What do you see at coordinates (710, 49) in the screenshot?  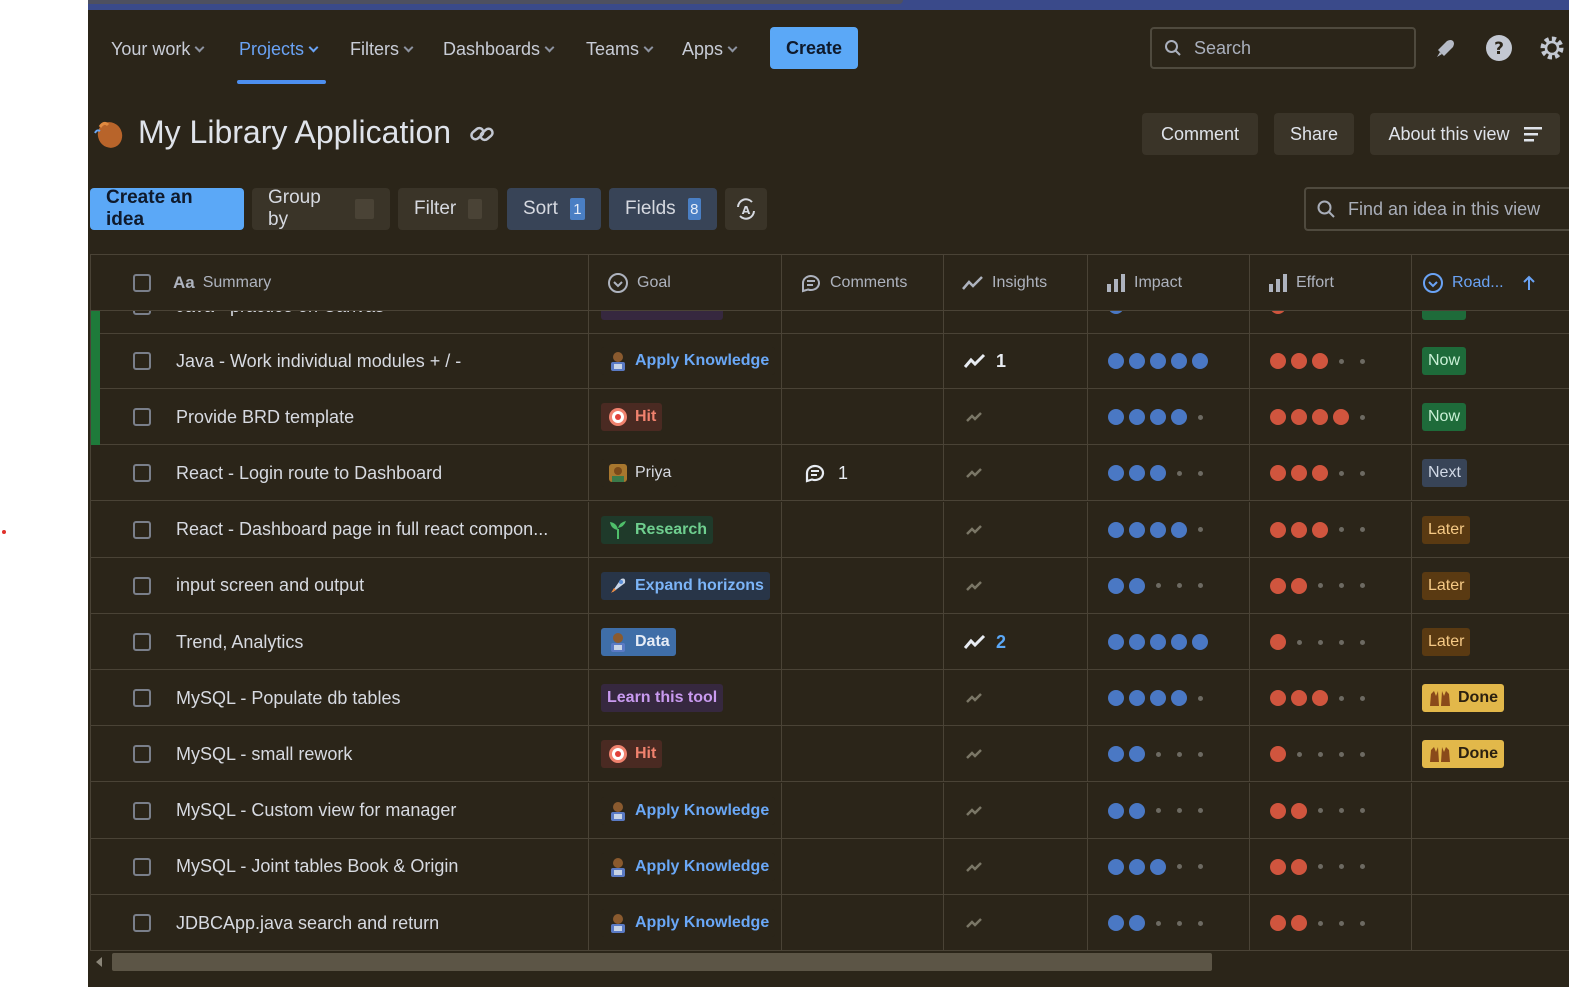 I see `nav-apps: Apps` at bounding box center [710, 49].